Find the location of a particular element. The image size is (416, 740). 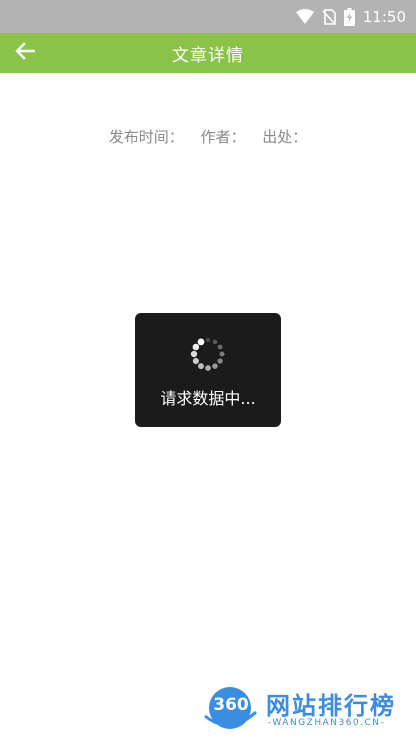

wifi-icon is located at coordinates (304, 16).